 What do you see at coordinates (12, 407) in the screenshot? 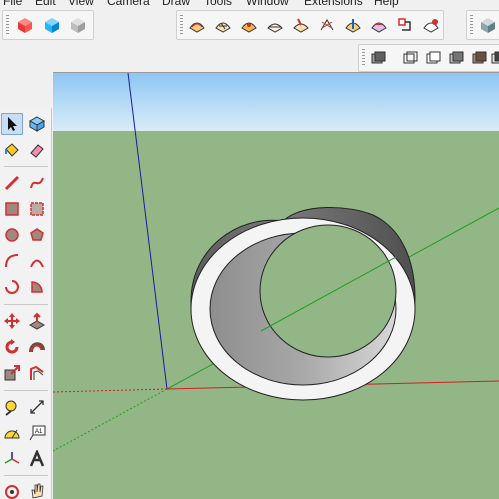
I see `tape-measure-icon` at bounding box center [12, 407].